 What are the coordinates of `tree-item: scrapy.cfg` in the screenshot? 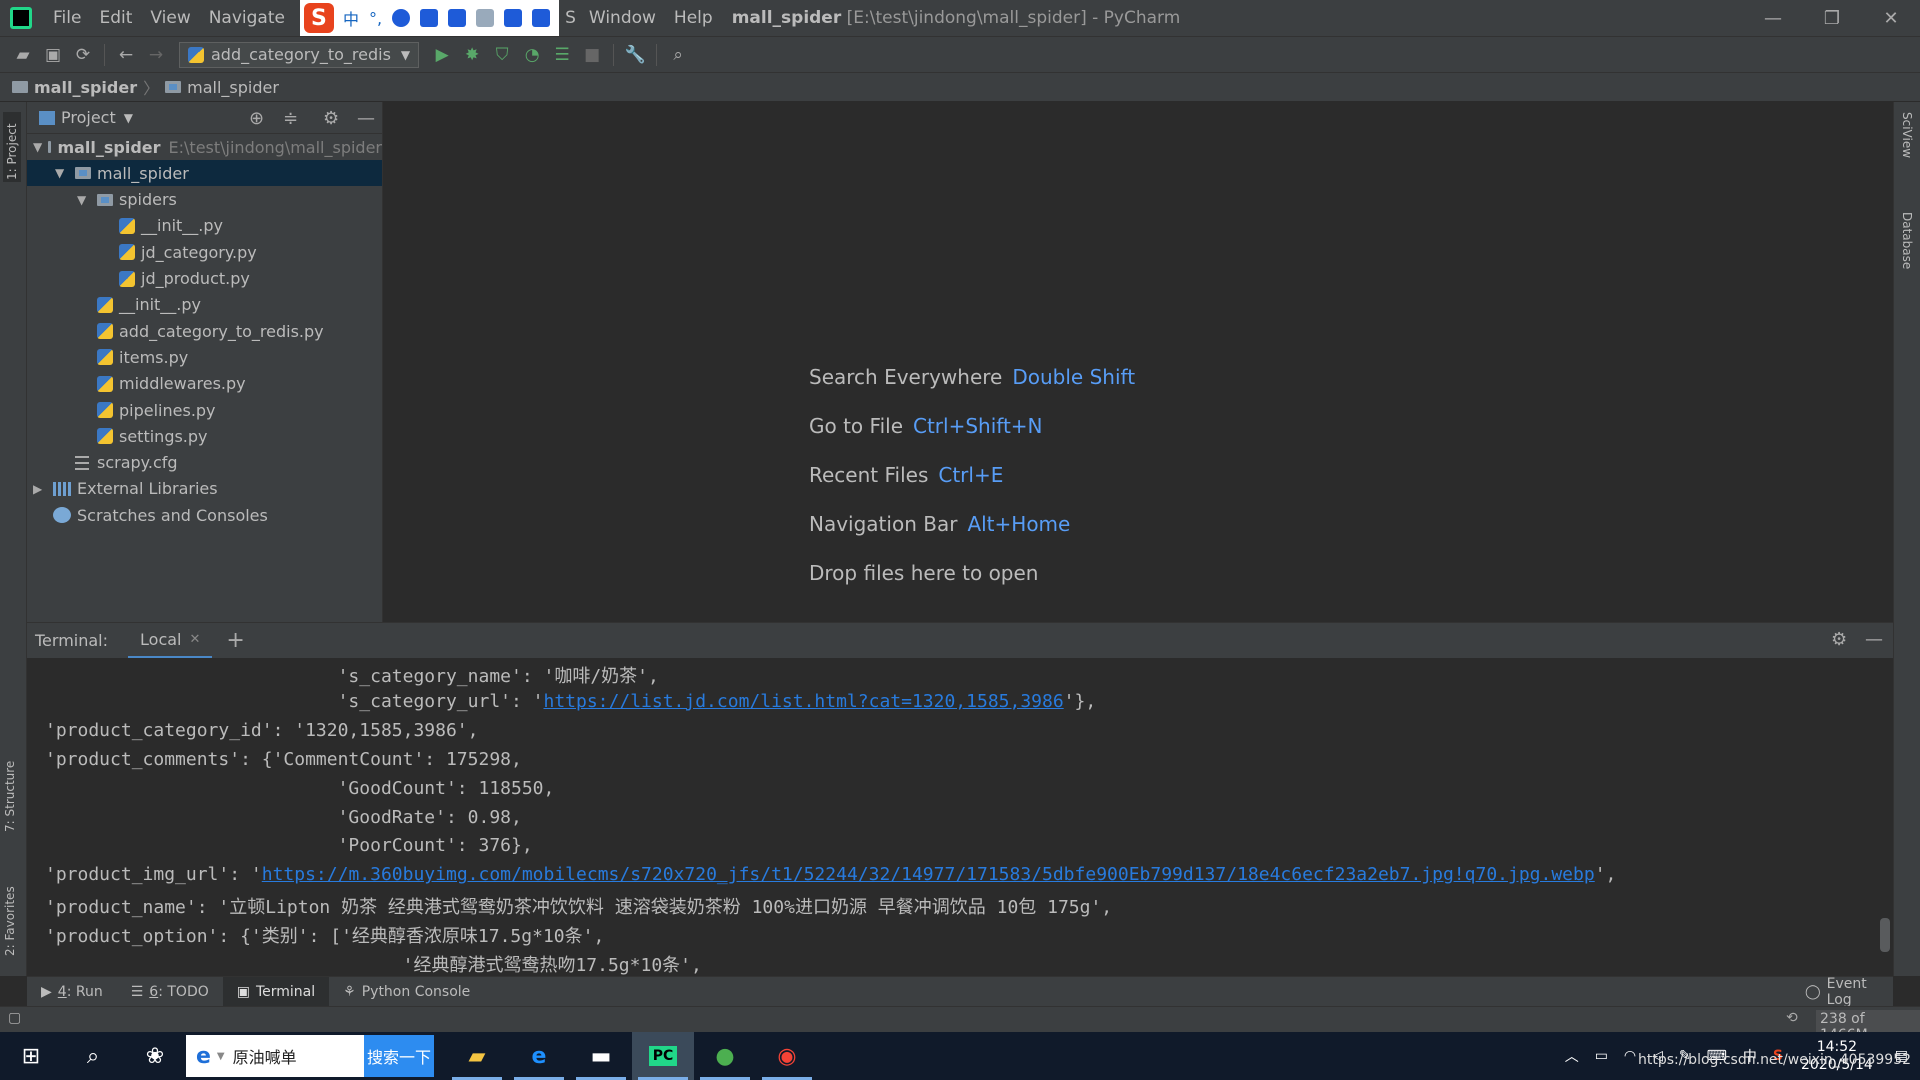 It's located at (204, 463).